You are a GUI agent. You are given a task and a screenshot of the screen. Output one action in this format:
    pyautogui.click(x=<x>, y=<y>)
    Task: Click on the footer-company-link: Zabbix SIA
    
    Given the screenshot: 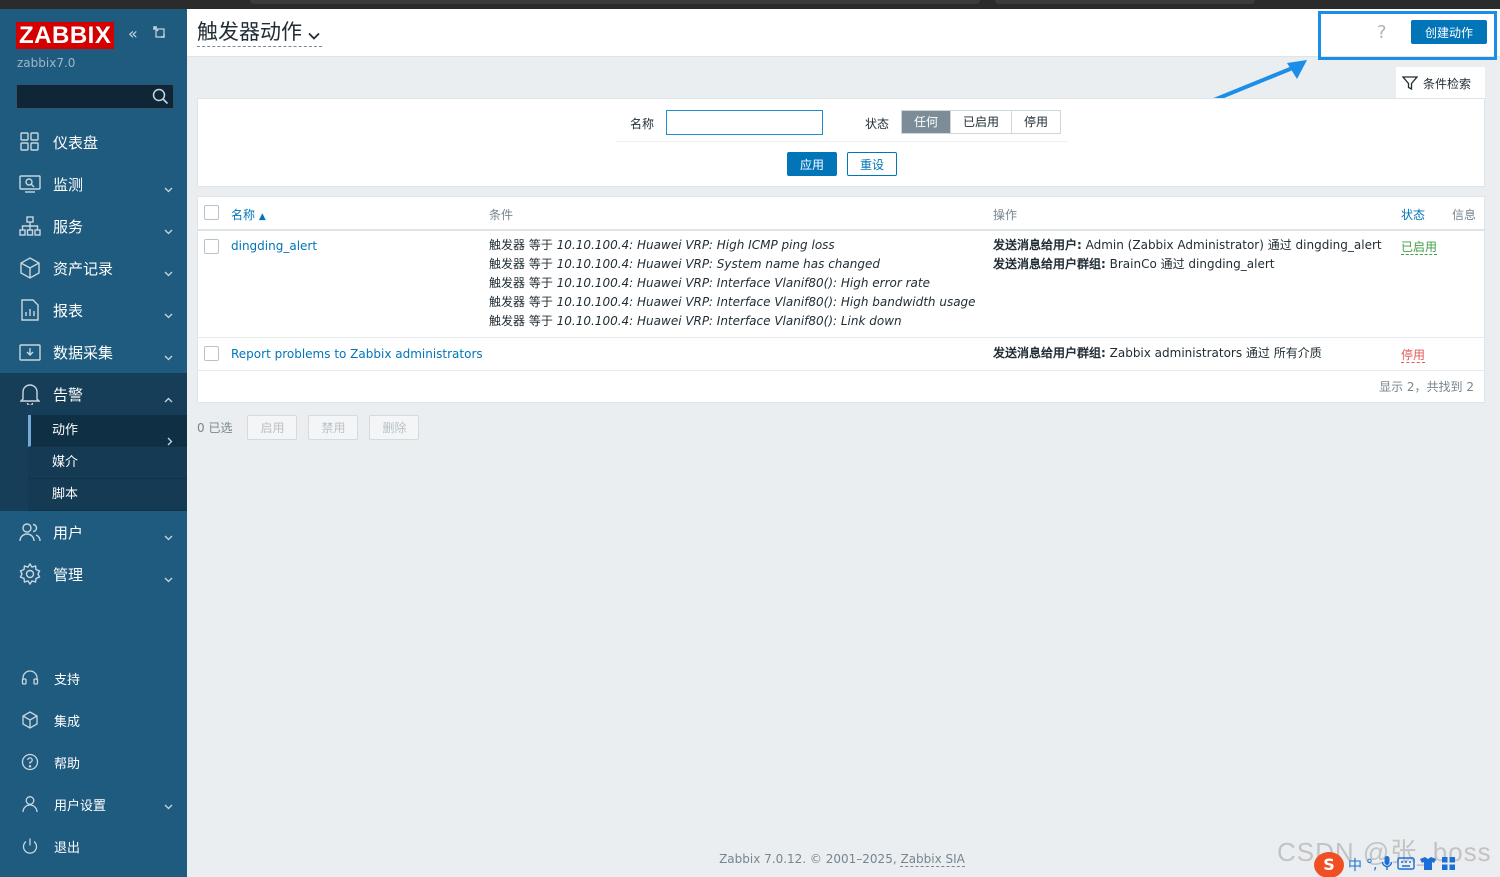 What is the action you would take?
    pyautogui.click(x=932, y=859)
    